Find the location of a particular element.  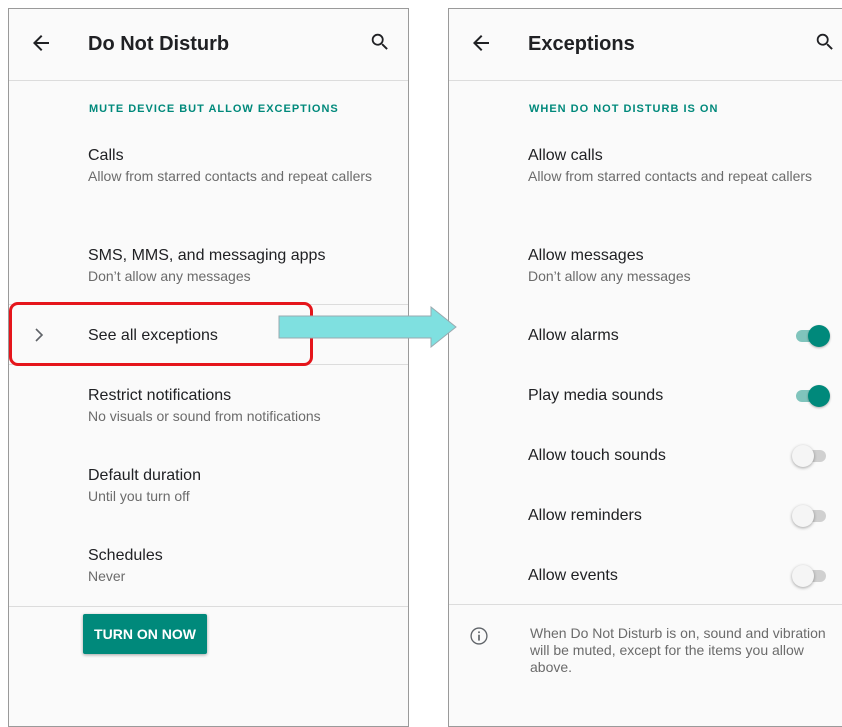

toggle-row-alarms: Allow alarms is located at coordinates (680, 336).